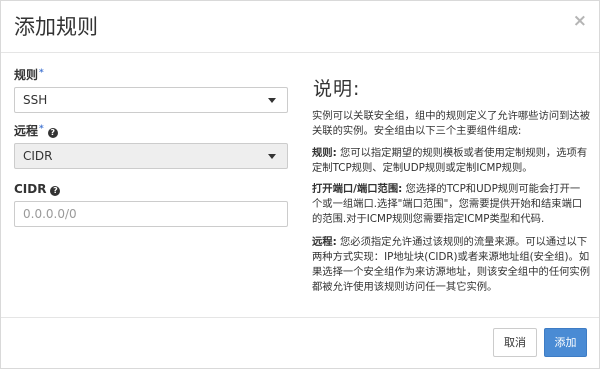 This screenshot has height=369, width=600. Describe the element at coordinates (300, 27) in the screenshot. I see `dialog-header: 添加规则 ×` at that location.